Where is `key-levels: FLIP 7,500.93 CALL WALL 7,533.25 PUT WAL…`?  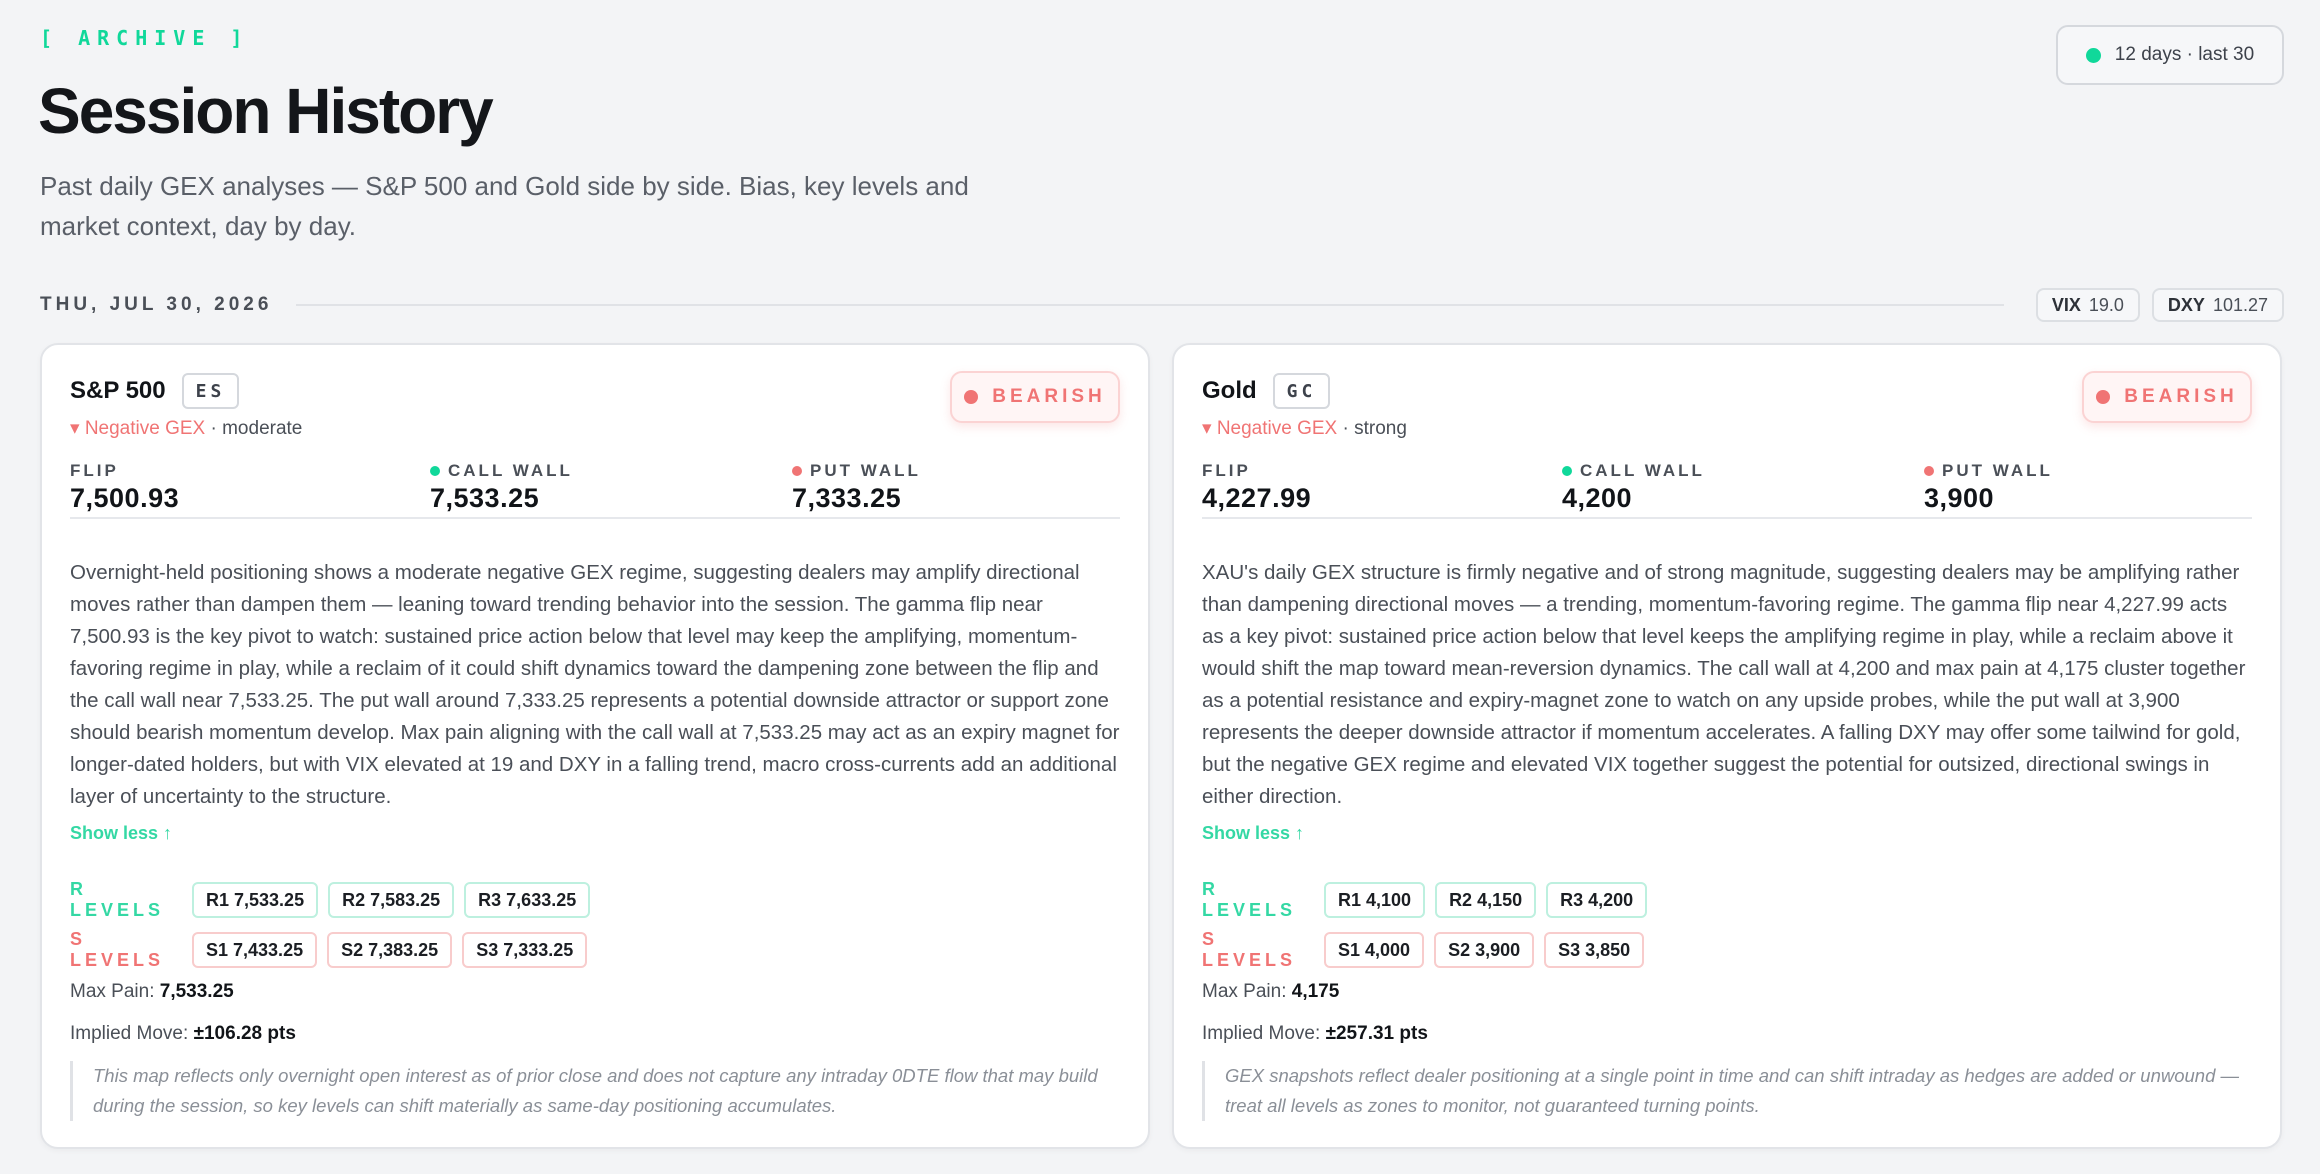 key-levels: FLIP 7,500.93 CALL WALL 7,533.25 PUT WAL… is located at coordinates (595, 490).